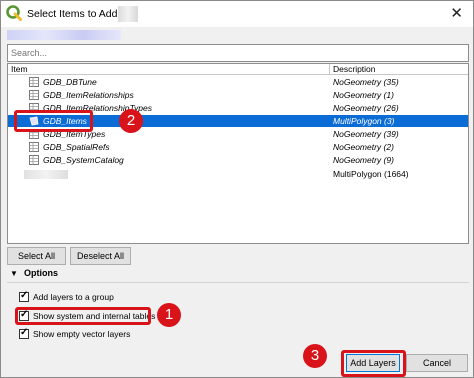 The width and height of the screenshot is (474, 378). Describe the element at coordinates (73, 297) in the screenshot. I see `checkbox-label: Add layers to a group` at that location.